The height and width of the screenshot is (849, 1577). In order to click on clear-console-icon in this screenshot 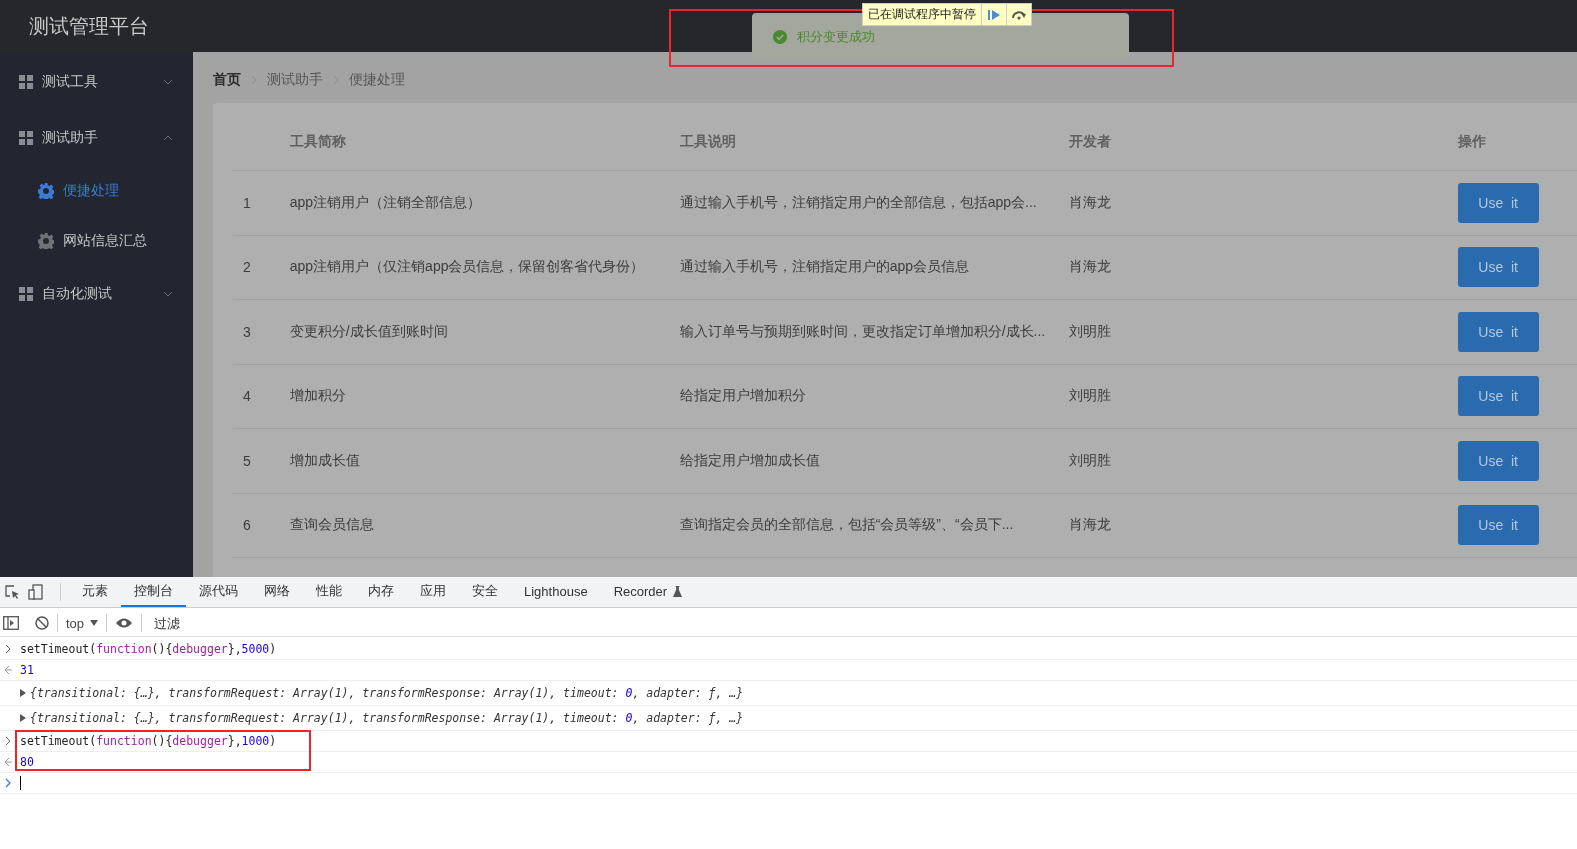, I will do `click(42, 623)`.